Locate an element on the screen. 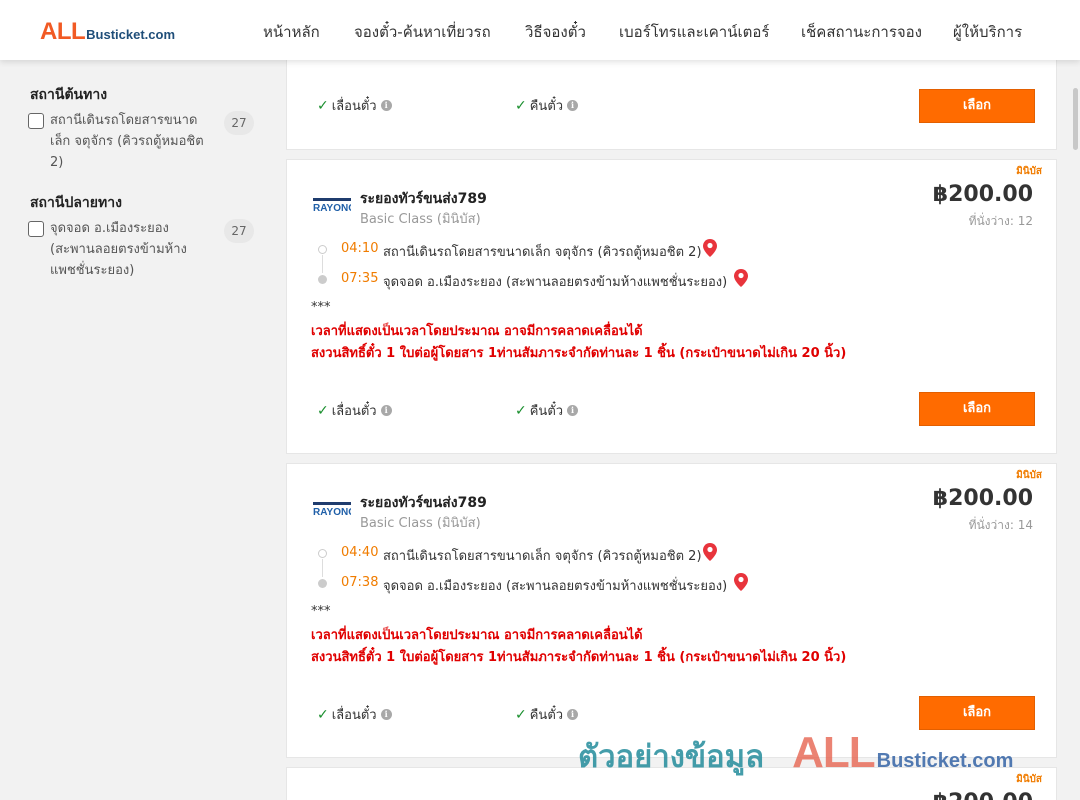 This screenshot has height=800, width=1080. origin-filter-title: สถานีต้นทาง is located at coordinates (69, 95).